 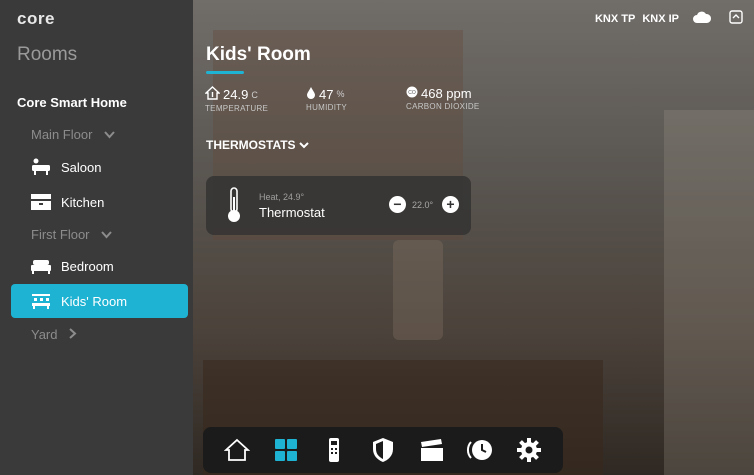 What do you see at coordinates (443, 106) in the screenshot?
I see `co2-label: CARBON DIOXIDE` at bounding box center [443, 106].